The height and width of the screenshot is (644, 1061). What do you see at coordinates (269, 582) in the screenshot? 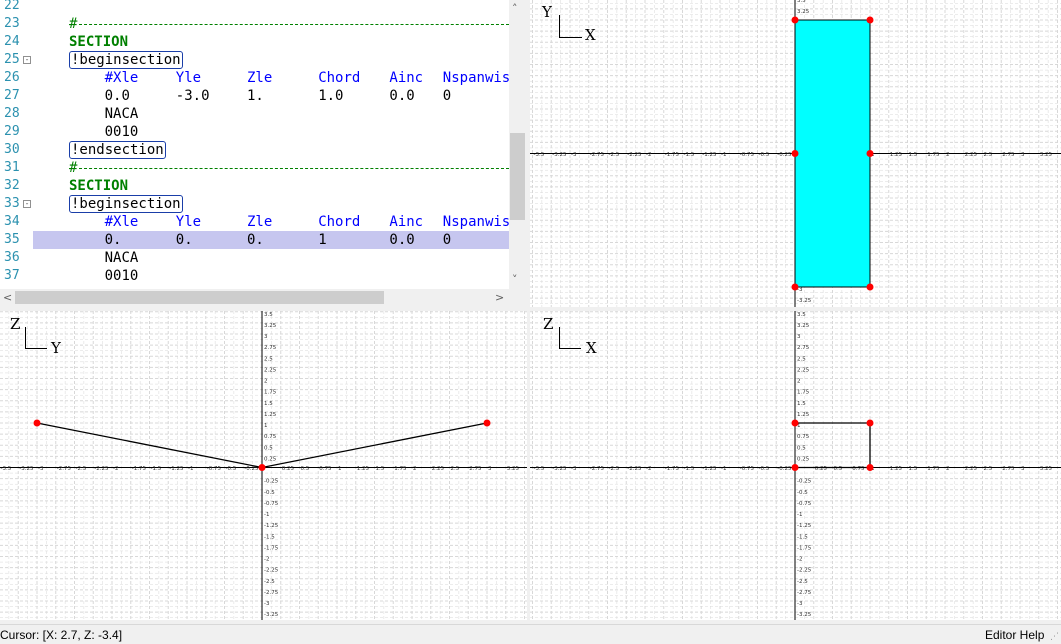
I see `y-tick-label: -2.5` at bounding box center [269, 582].